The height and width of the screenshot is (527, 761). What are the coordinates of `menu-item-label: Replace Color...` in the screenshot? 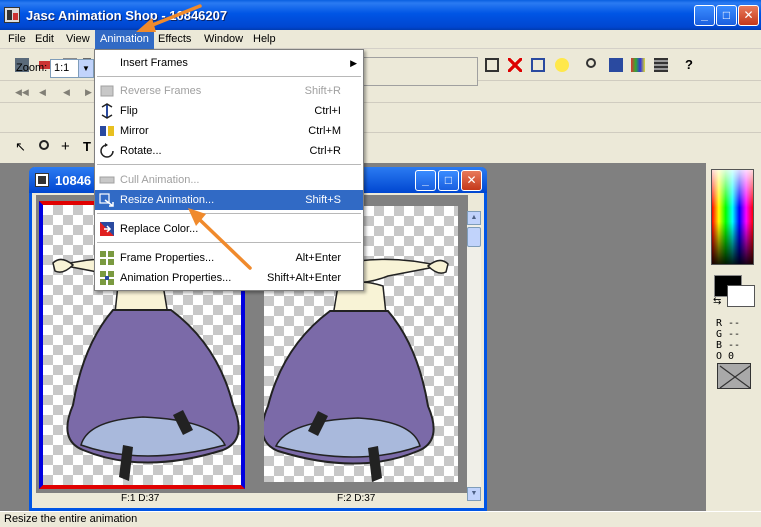 It's located at (159, 229).